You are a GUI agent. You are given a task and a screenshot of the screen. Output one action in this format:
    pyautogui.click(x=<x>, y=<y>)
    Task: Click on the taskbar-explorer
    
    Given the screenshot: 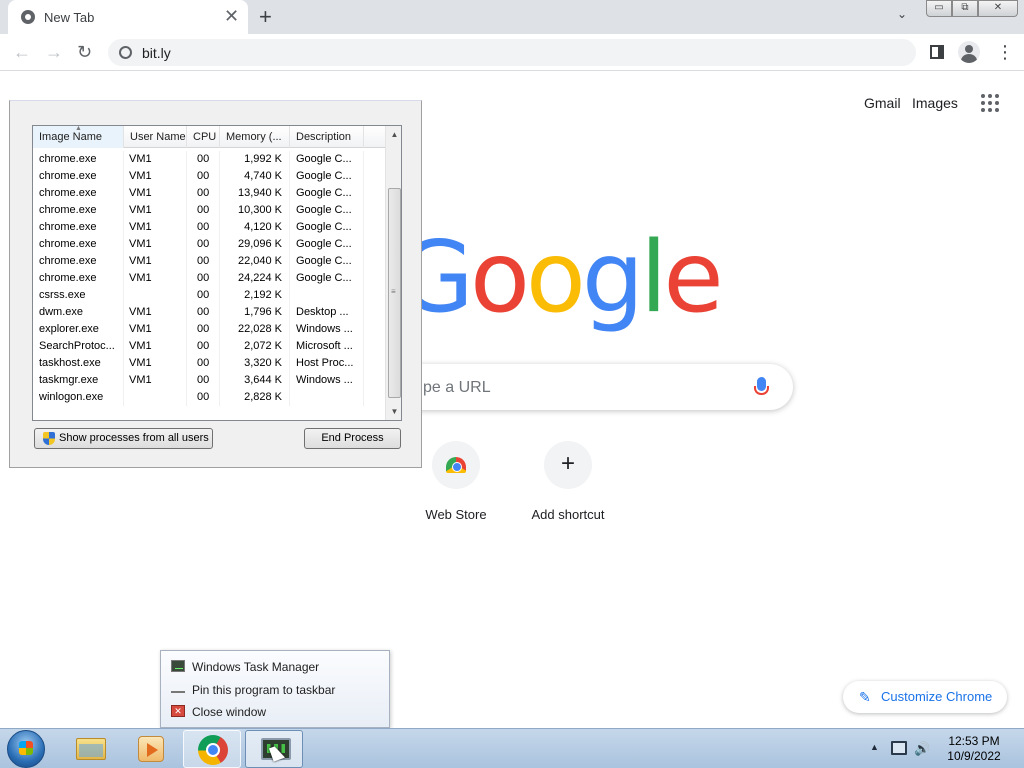 What is the action you would take?
    pyautogui.click(x=90, y=749)
    